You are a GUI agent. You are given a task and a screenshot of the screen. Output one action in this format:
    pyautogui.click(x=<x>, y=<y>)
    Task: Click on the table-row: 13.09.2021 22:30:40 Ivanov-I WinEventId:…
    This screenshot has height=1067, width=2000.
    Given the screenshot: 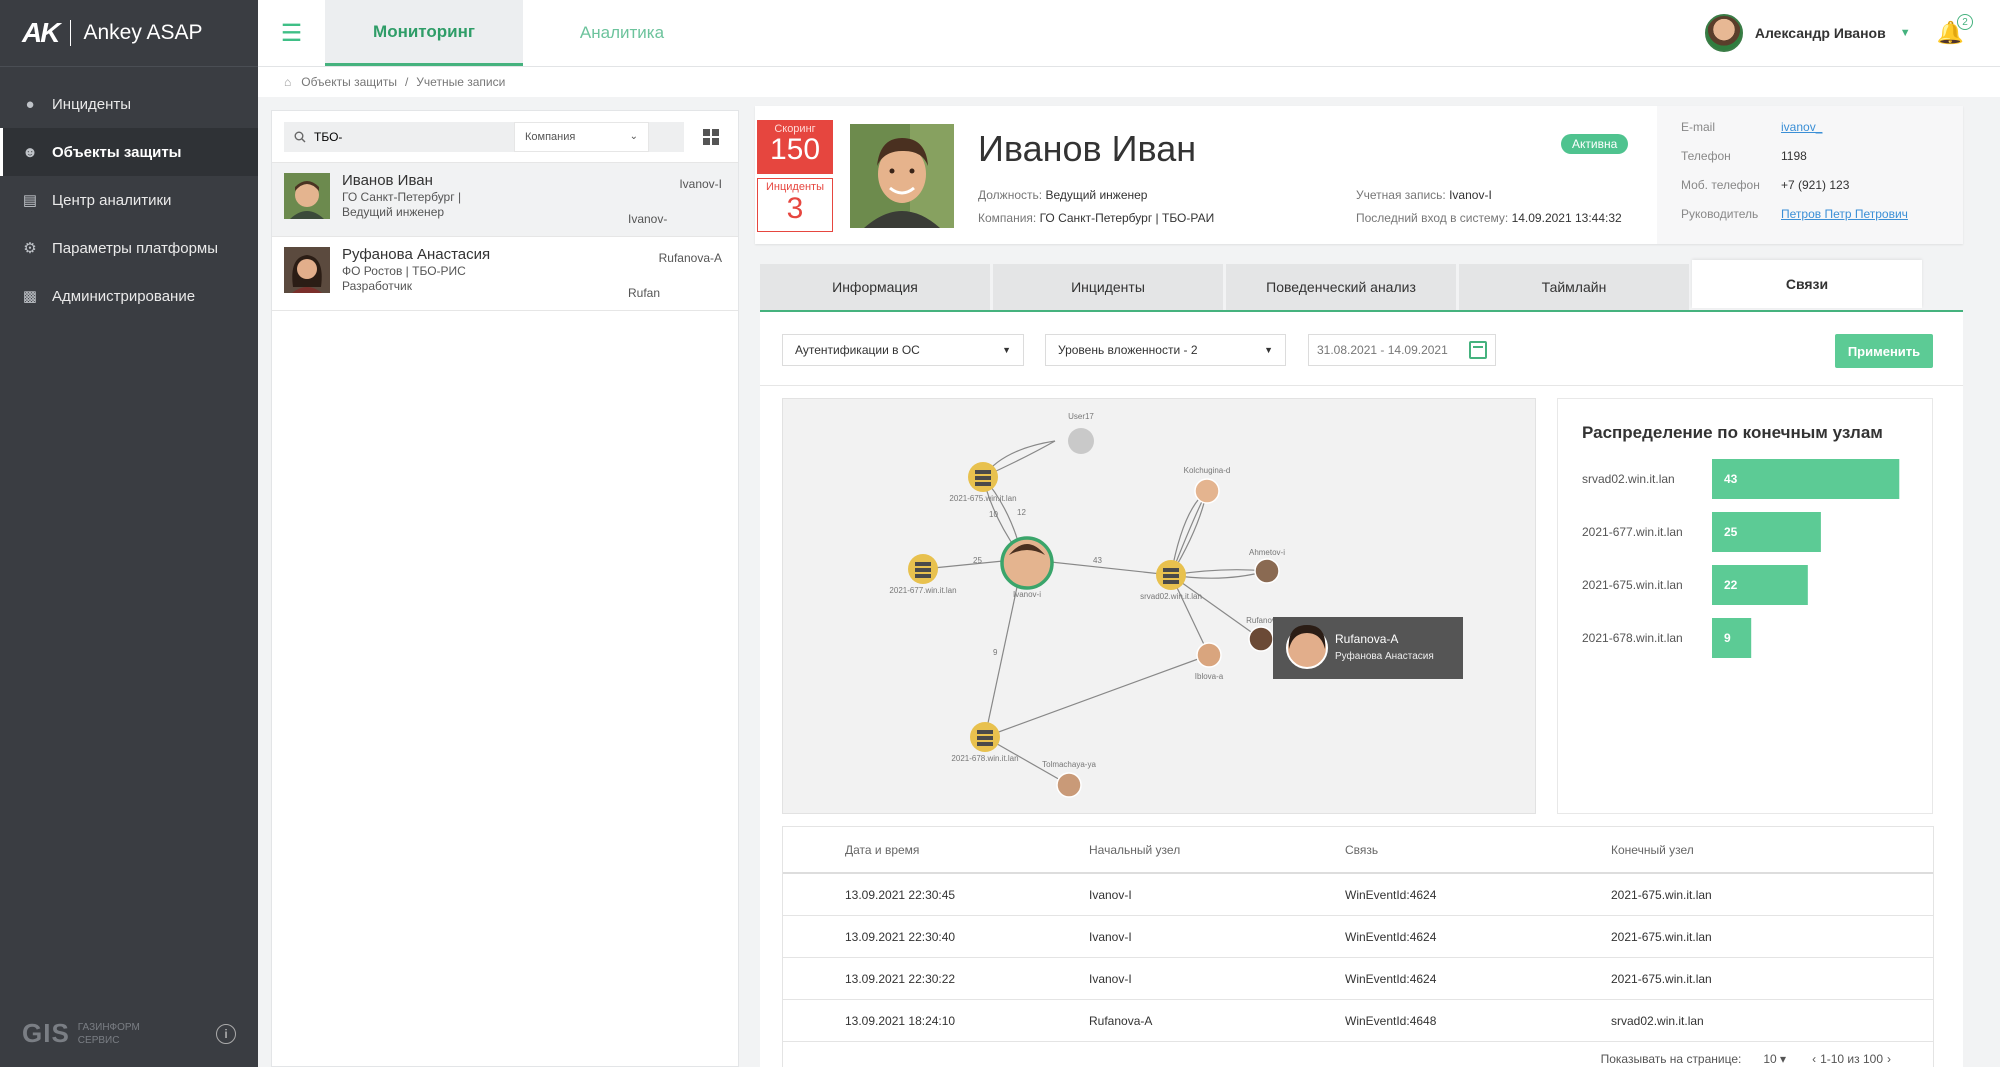 What is the action you would take?
    pyautogui.click(x=1358, y=937)
    